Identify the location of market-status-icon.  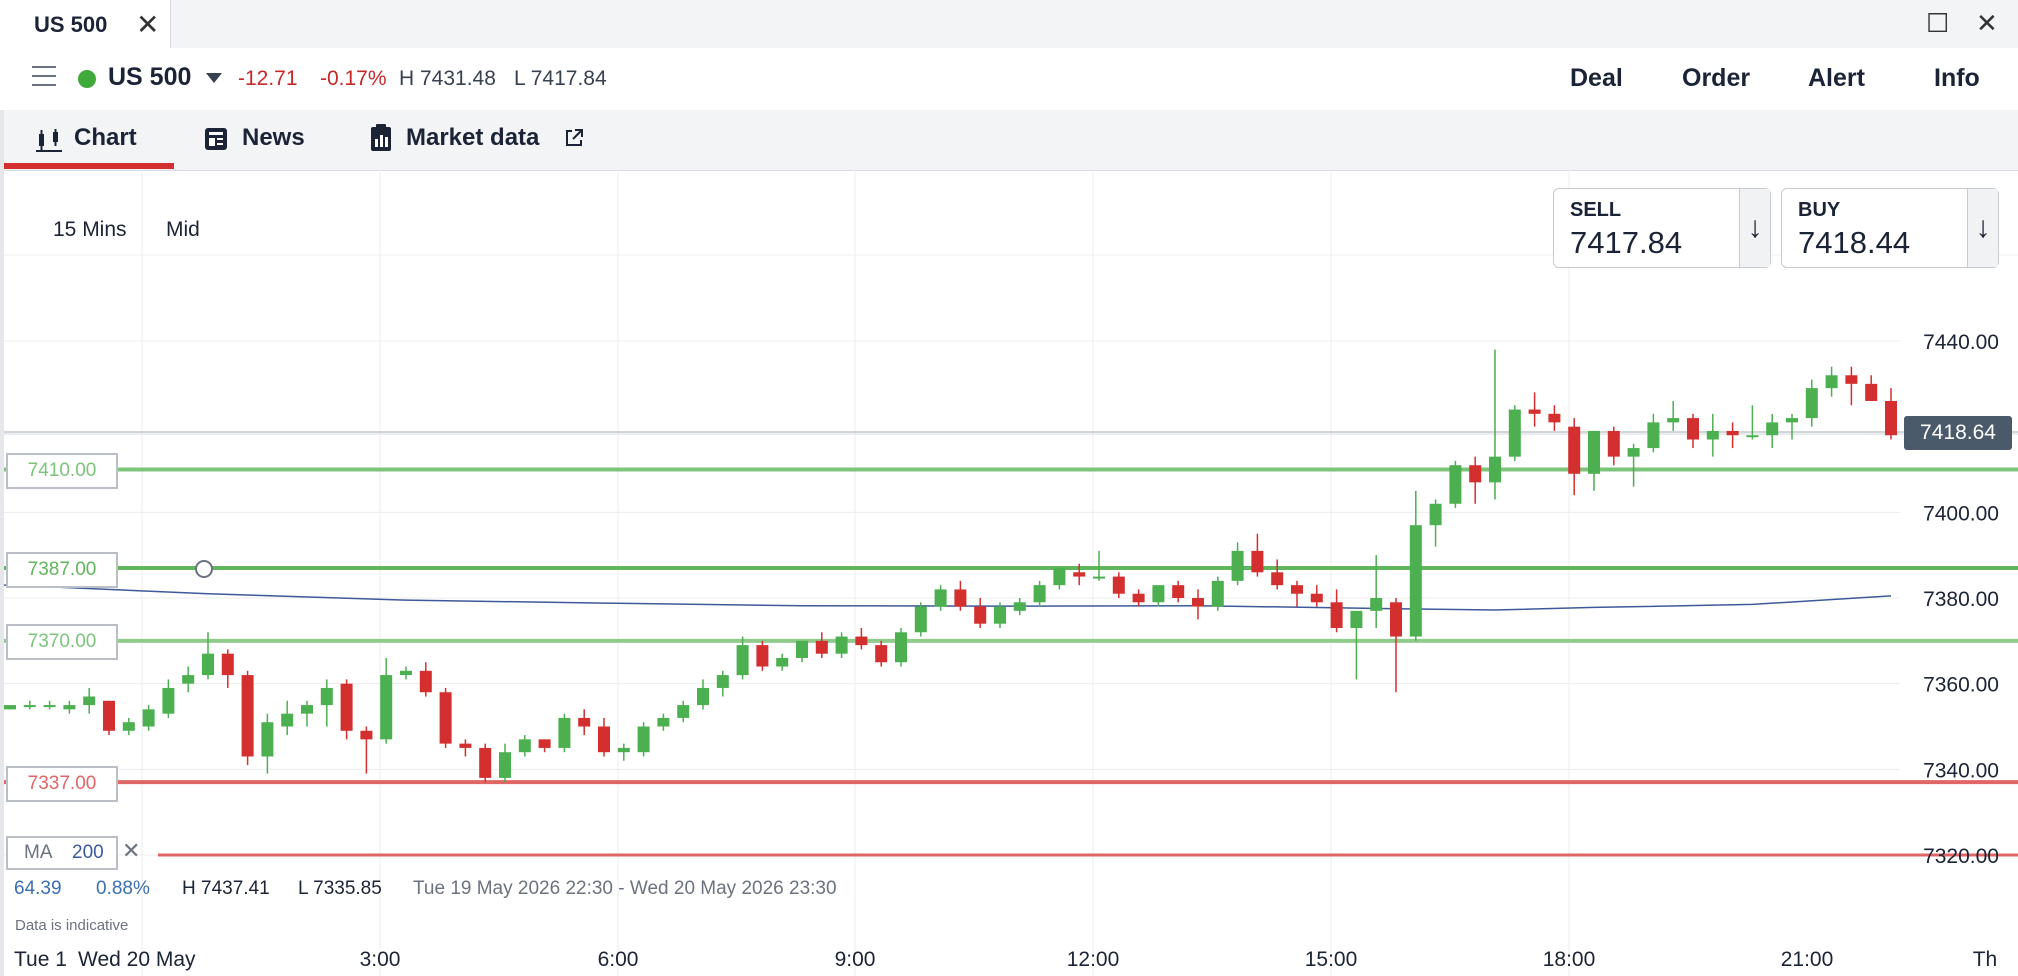
(87, 79).